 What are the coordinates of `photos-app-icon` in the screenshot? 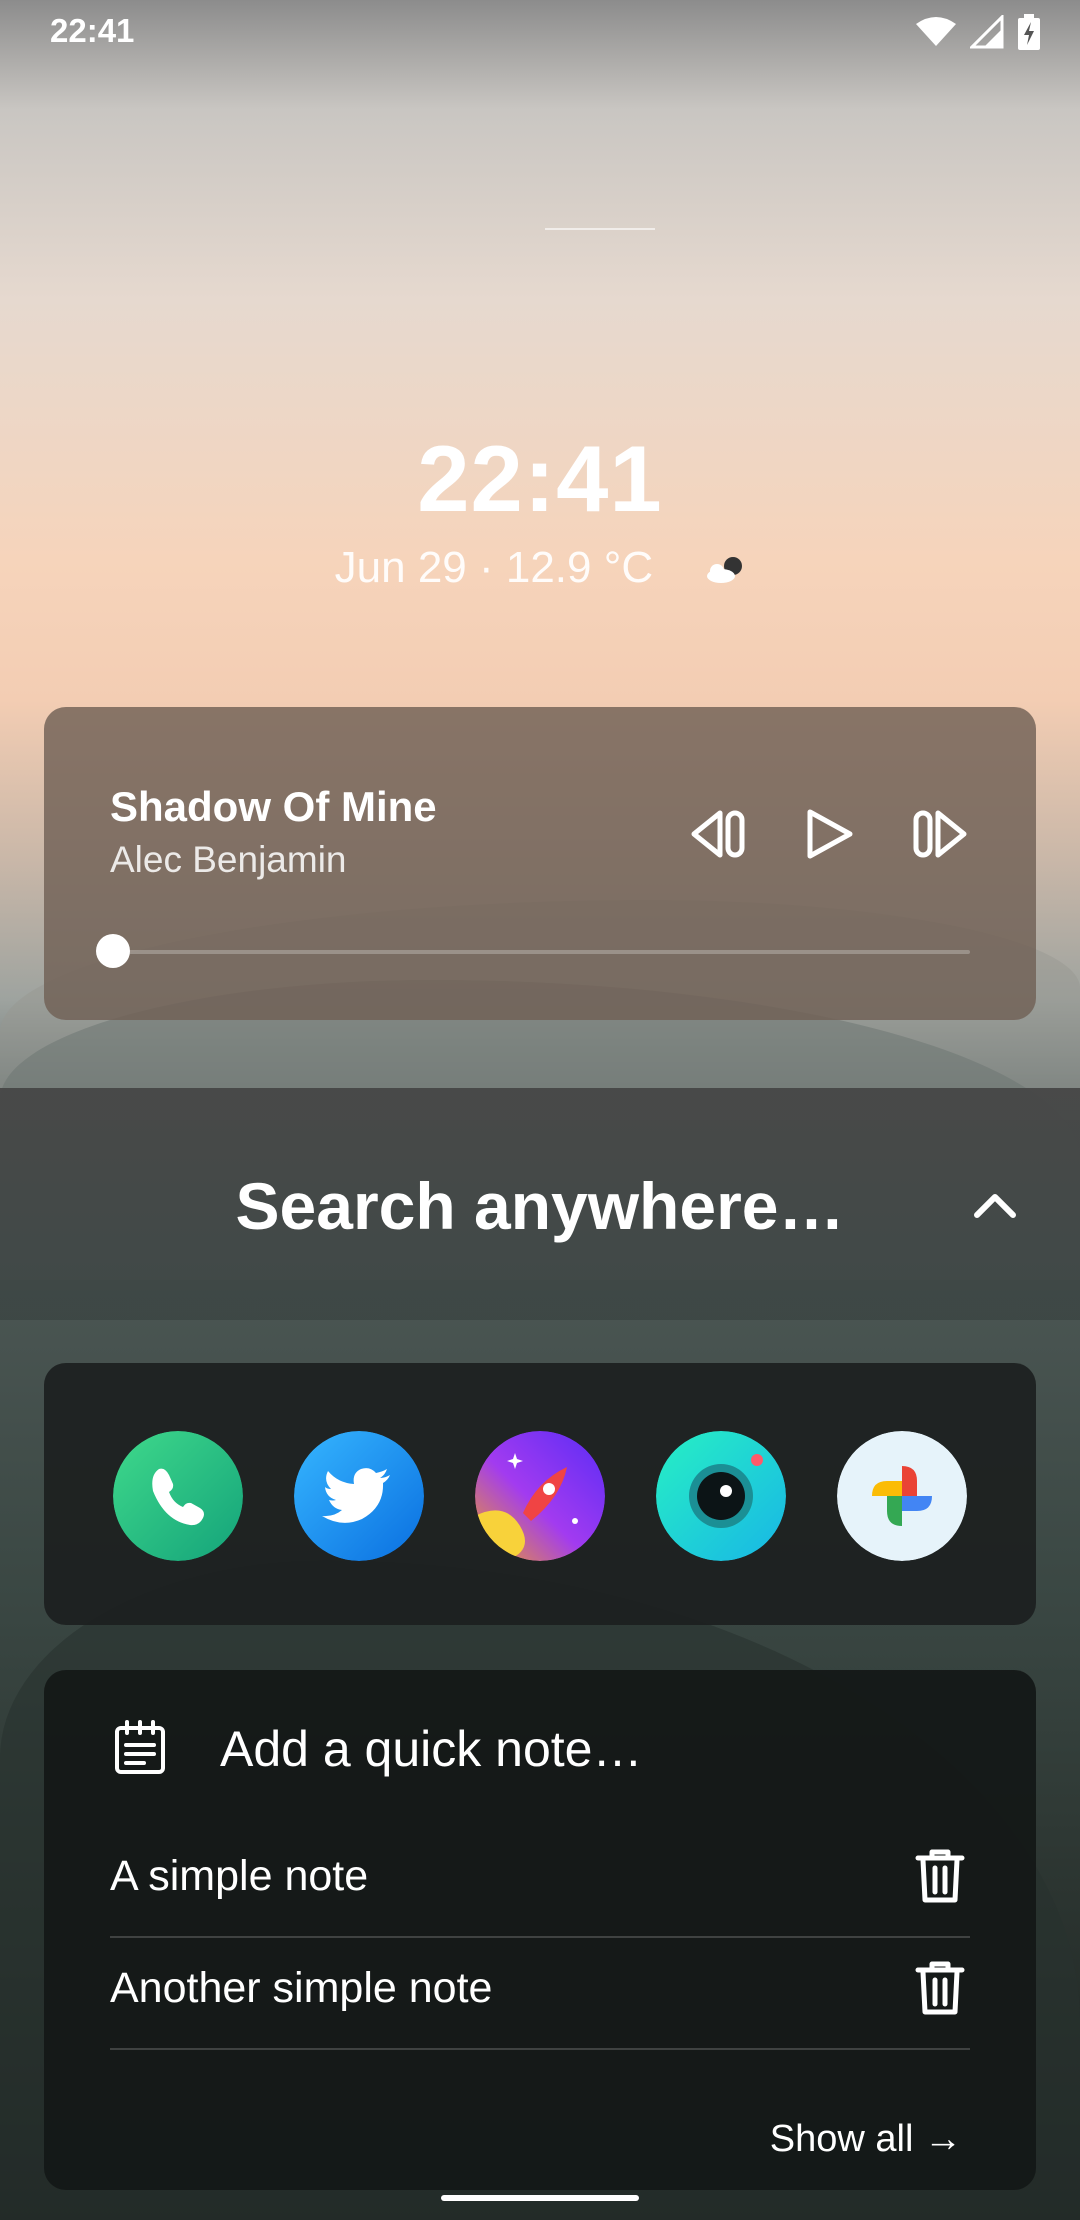 It's located at (902, 1496).